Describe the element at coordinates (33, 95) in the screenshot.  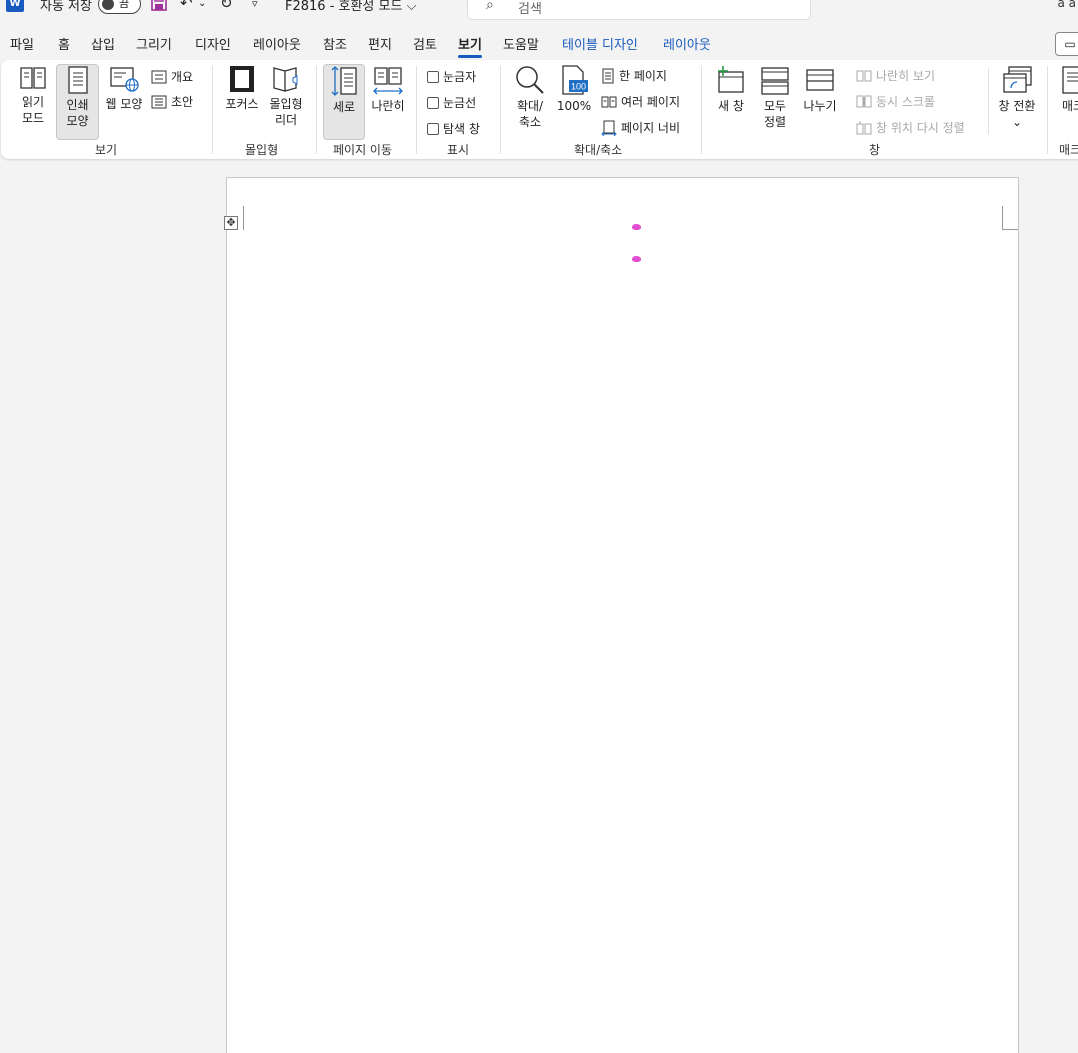
I see `read-mode-button: 읽기 모드` at that location.